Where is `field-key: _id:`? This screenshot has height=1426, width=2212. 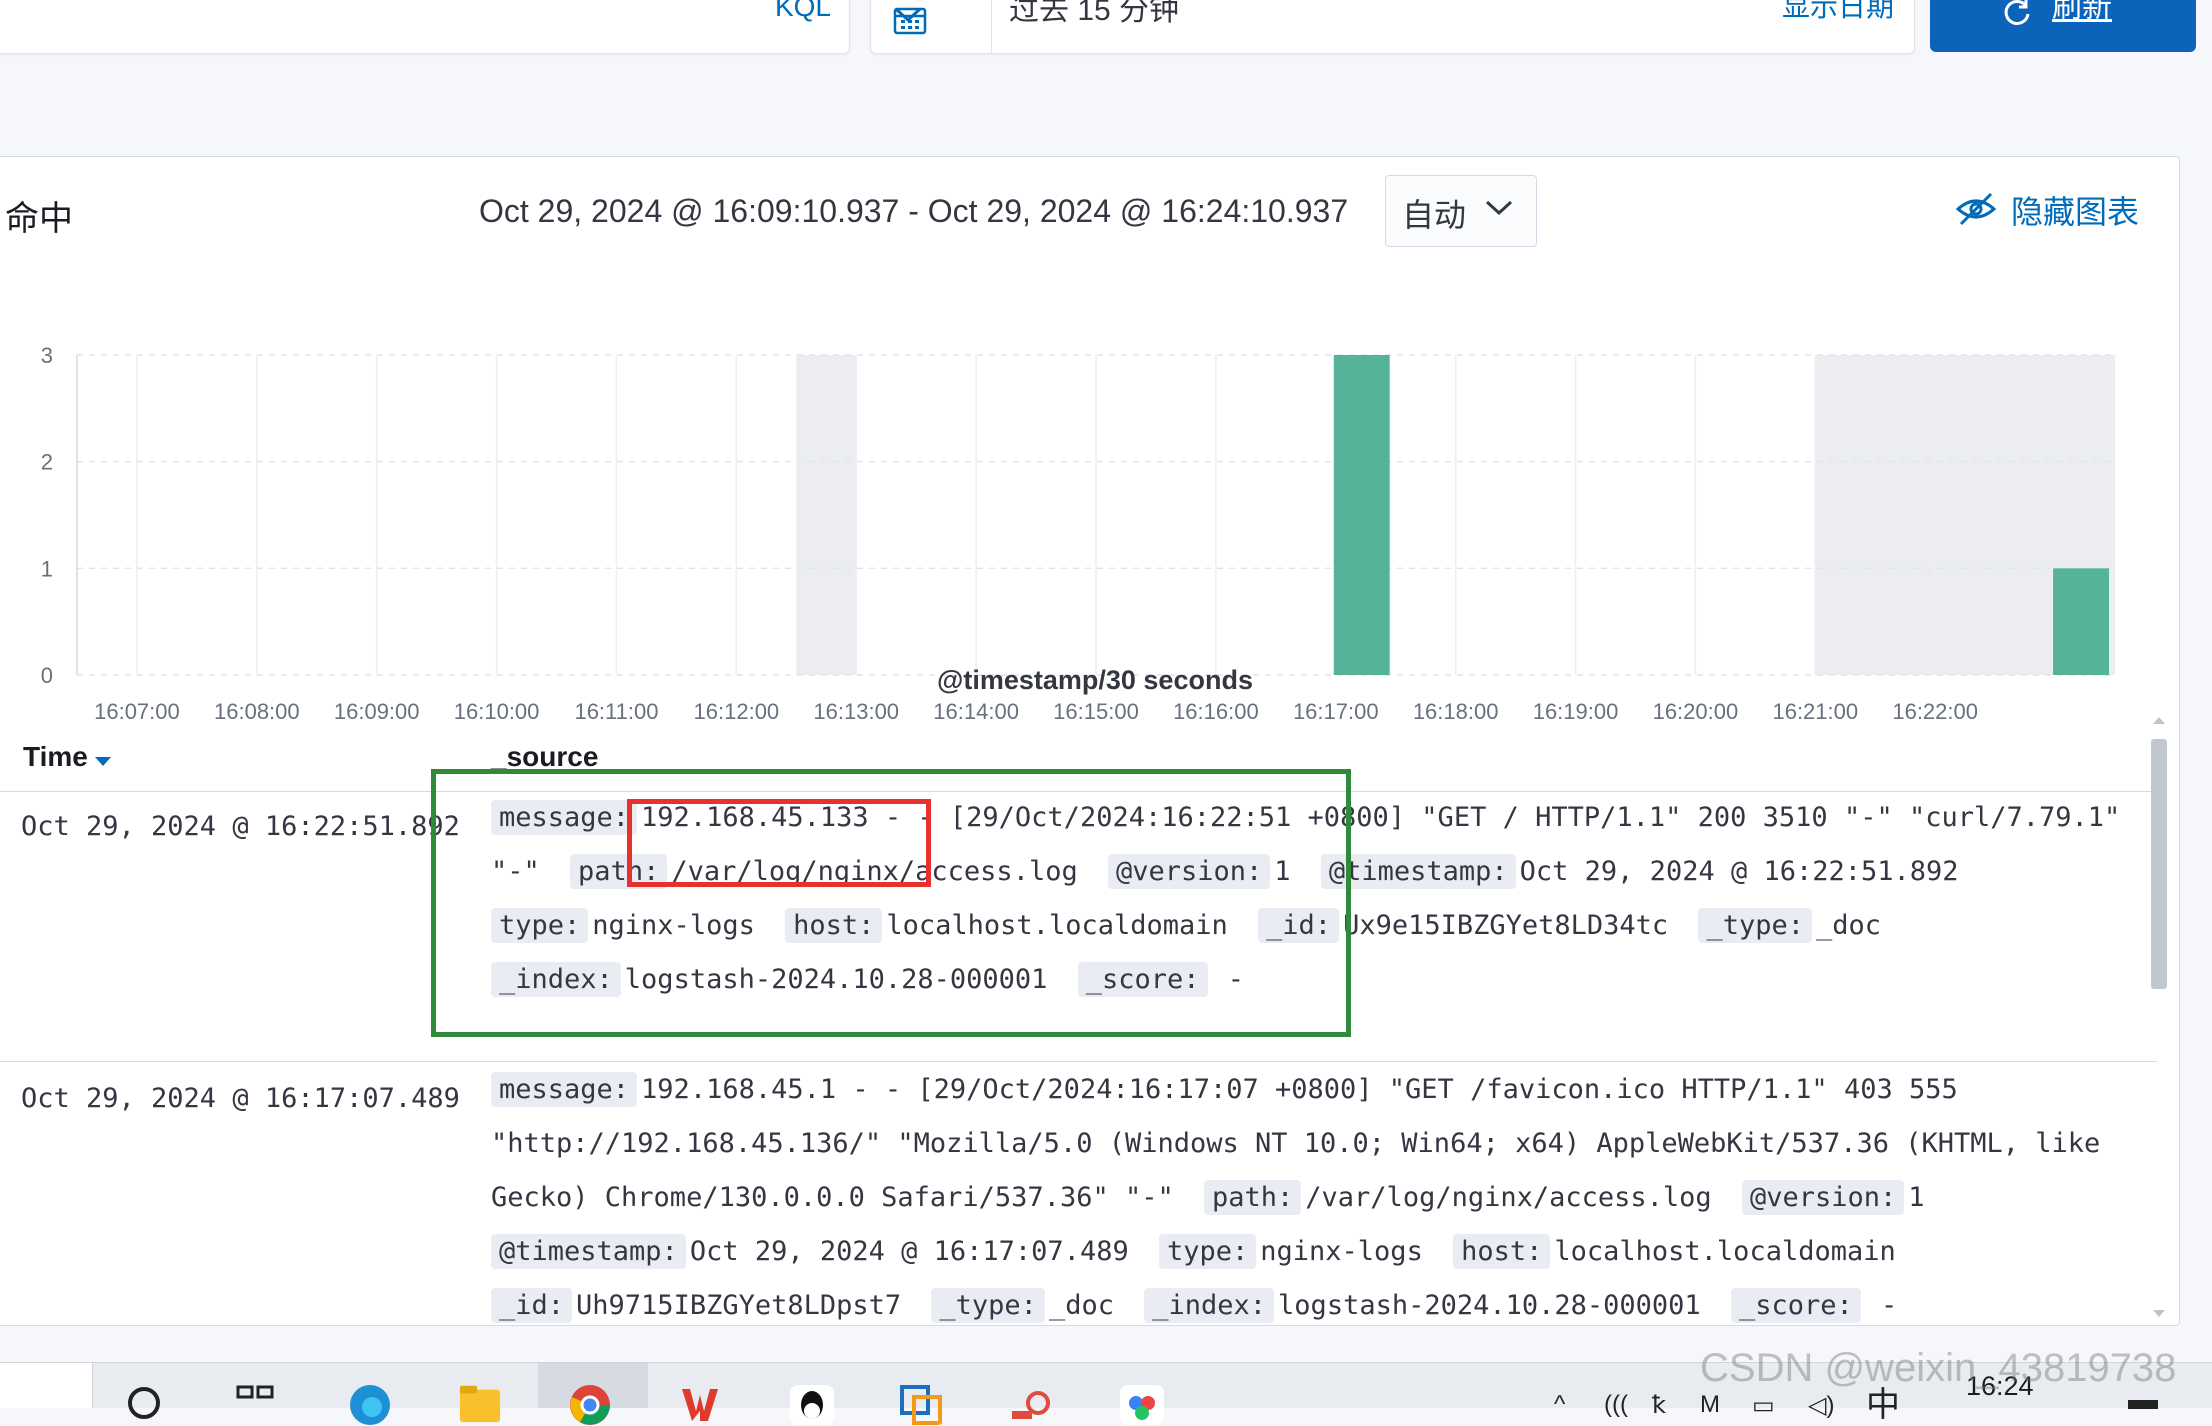 field-key: _id: is located at coordinates (532, 1305).